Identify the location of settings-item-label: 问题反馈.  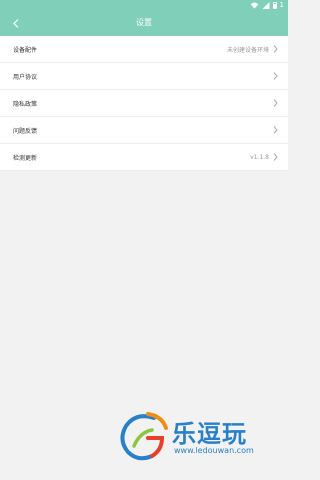
(25, 131).